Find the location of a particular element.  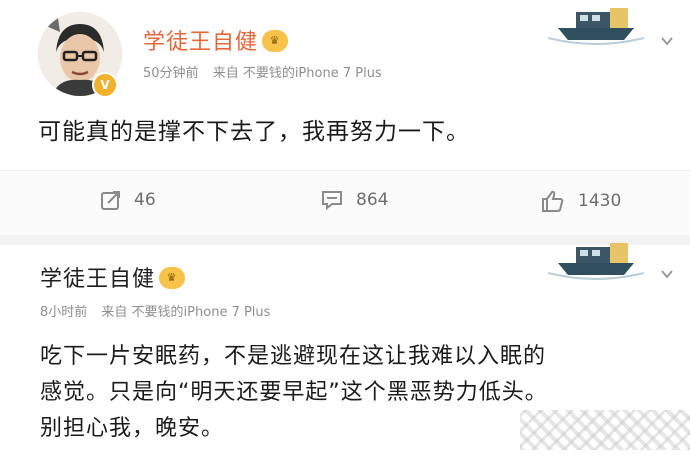

like-icon is located at coordinates (553, 201).